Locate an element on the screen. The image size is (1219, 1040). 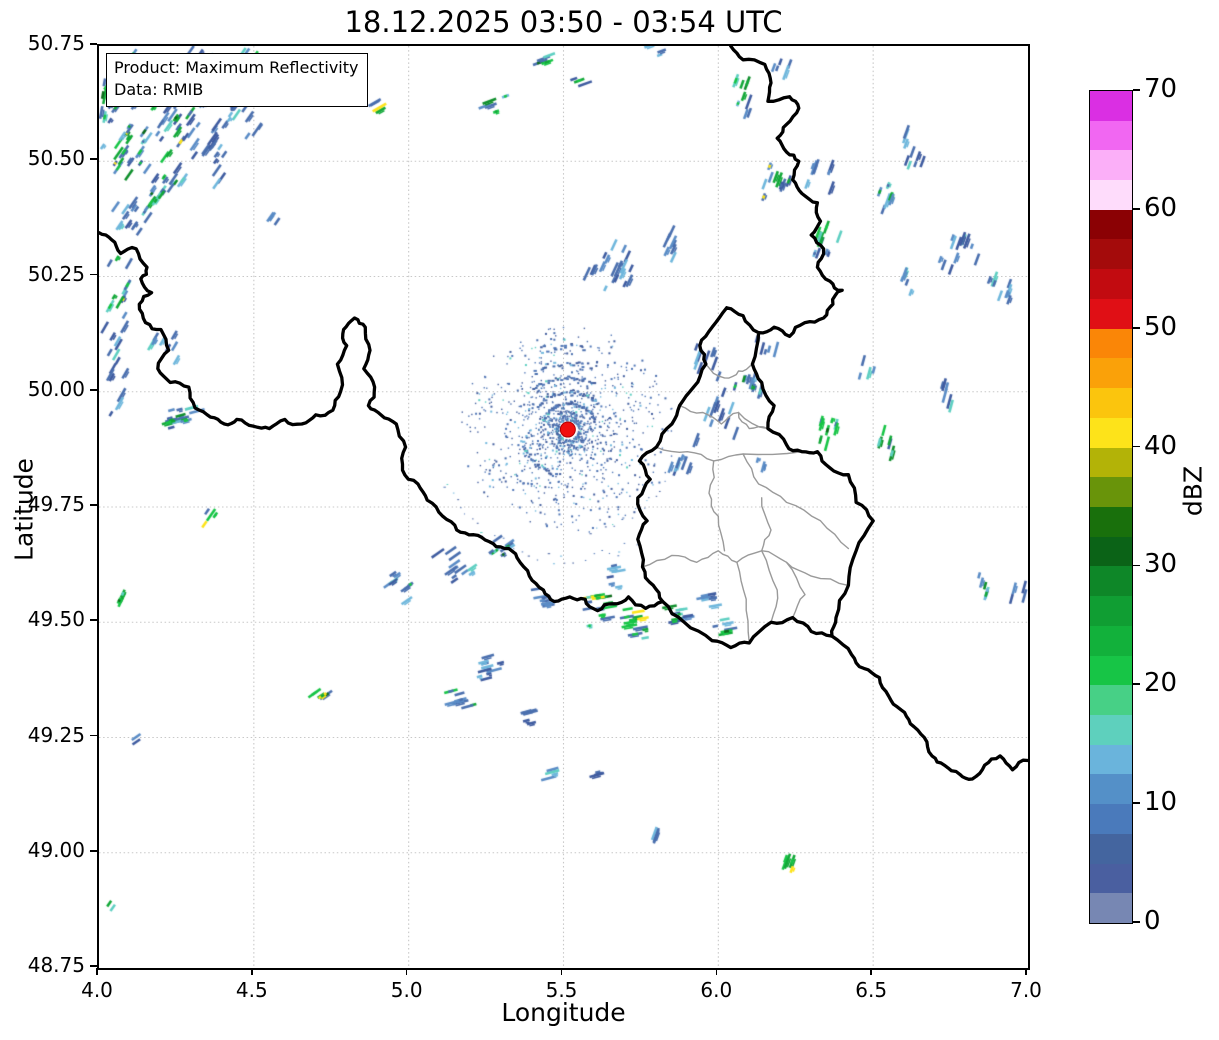
product-label: Product: Maximum Reflectivity is located at coordinates (236, 67).